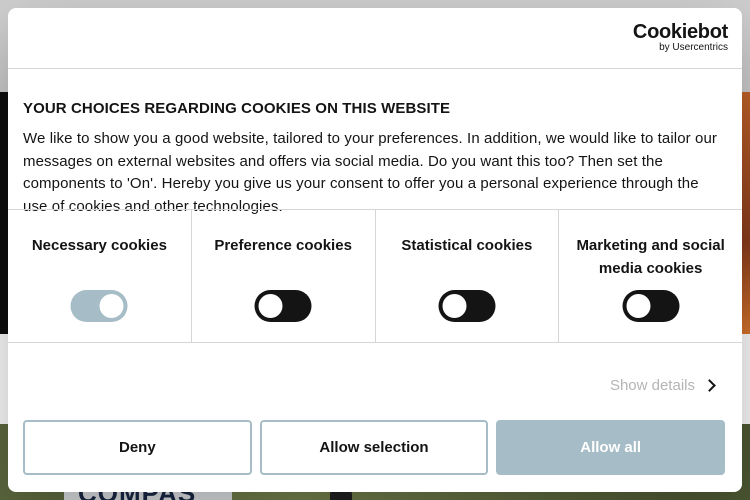 Image resolution: width=750 pixels, height=500 pixels. I want to click on category-preference: Preference cookies, so click(284, 276).